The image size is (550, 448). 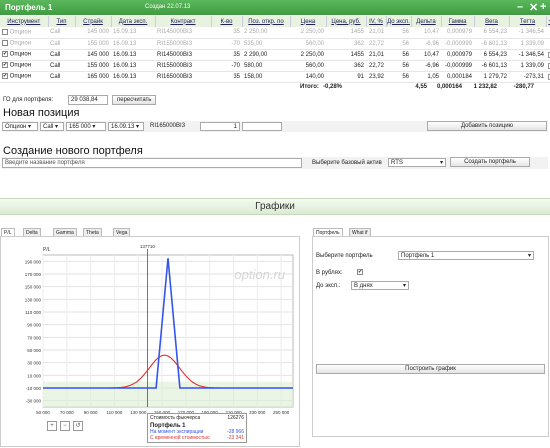 What do you see at coordinates (457, 55) in the screenshot?
I see `table-cell: 0,000979` at bounding box center [457, 55].